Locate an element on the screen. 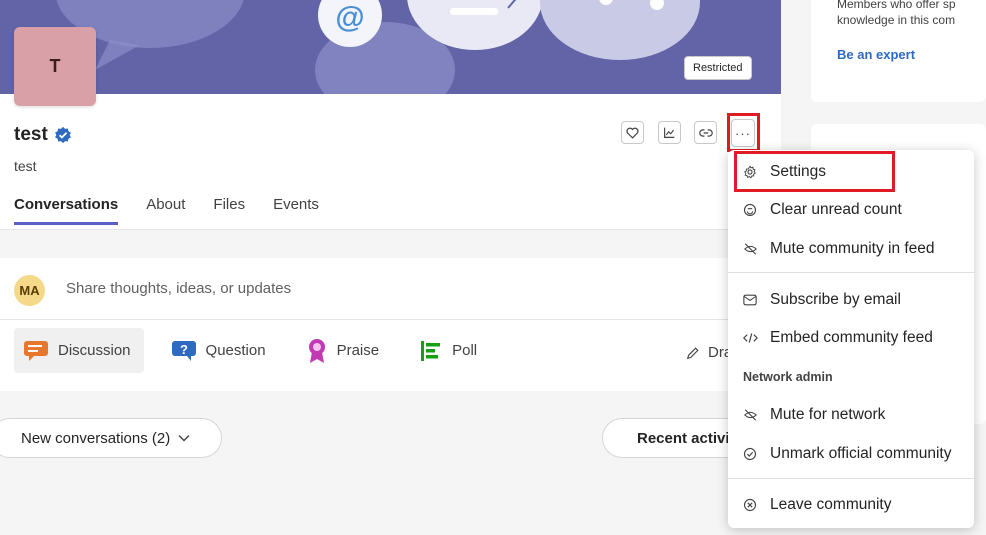 Image resolution: width=986 pixels, height=535 pixels. tab-conversations: Conversations is located at coordinates (66, 210).